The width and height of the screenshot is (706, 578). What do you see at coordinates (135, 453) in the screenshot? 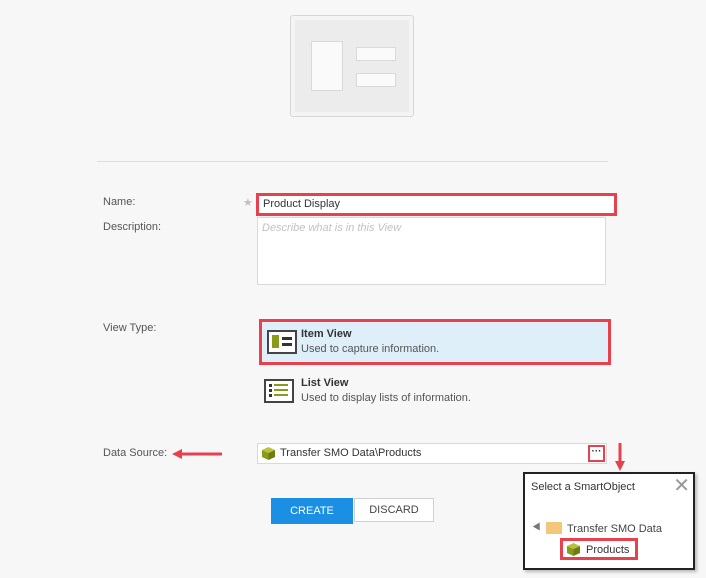
I see `data-source-label: Data Source:` at bounding box center [135, 453].